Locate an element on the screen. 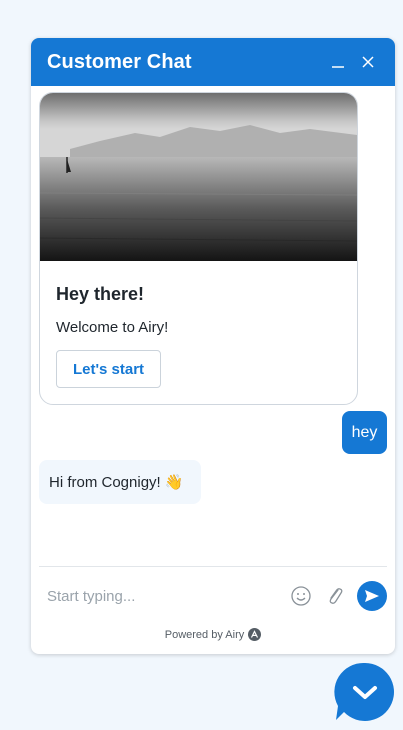 The image size is (403, 730). close-icon is located at coordinates (368, 62).